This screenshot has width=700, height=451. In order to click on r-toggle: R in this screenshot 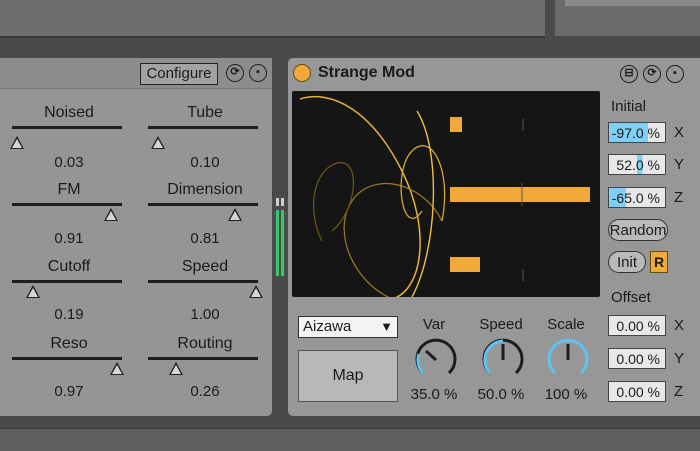, I will do `click(659, 262)`.